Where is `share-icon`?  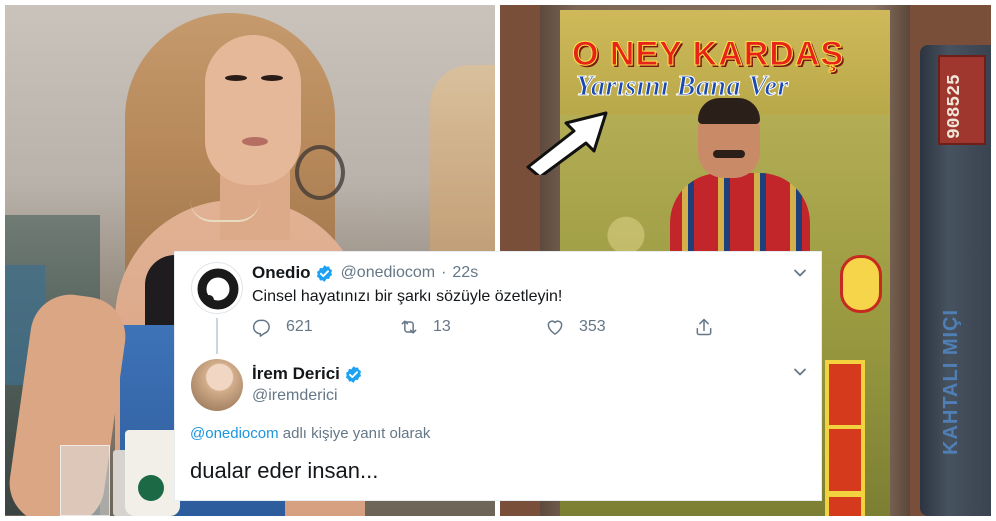 share-icon is located at coordinates (704, 327).